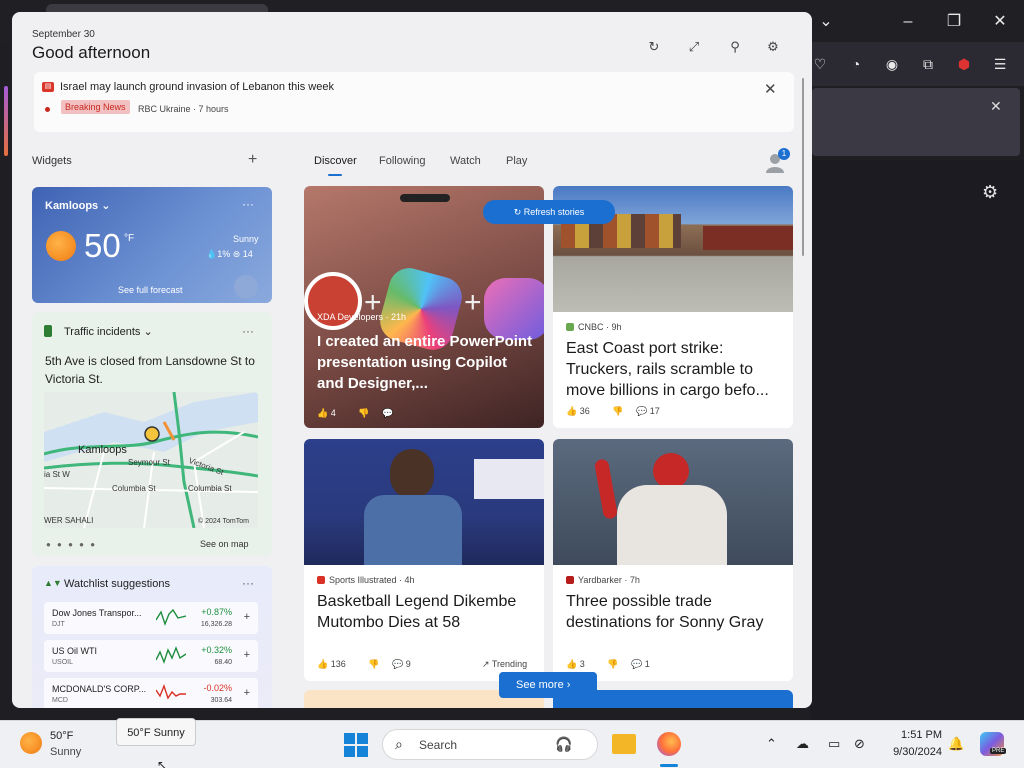  I want to click on refresh-icon: ↻, so click(654, 47).